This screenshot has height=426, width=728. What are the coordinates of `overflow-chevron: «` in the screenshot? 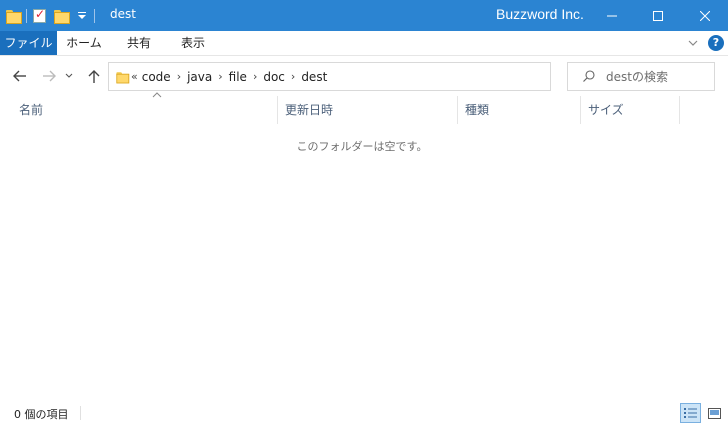 It's located at (134, 76).